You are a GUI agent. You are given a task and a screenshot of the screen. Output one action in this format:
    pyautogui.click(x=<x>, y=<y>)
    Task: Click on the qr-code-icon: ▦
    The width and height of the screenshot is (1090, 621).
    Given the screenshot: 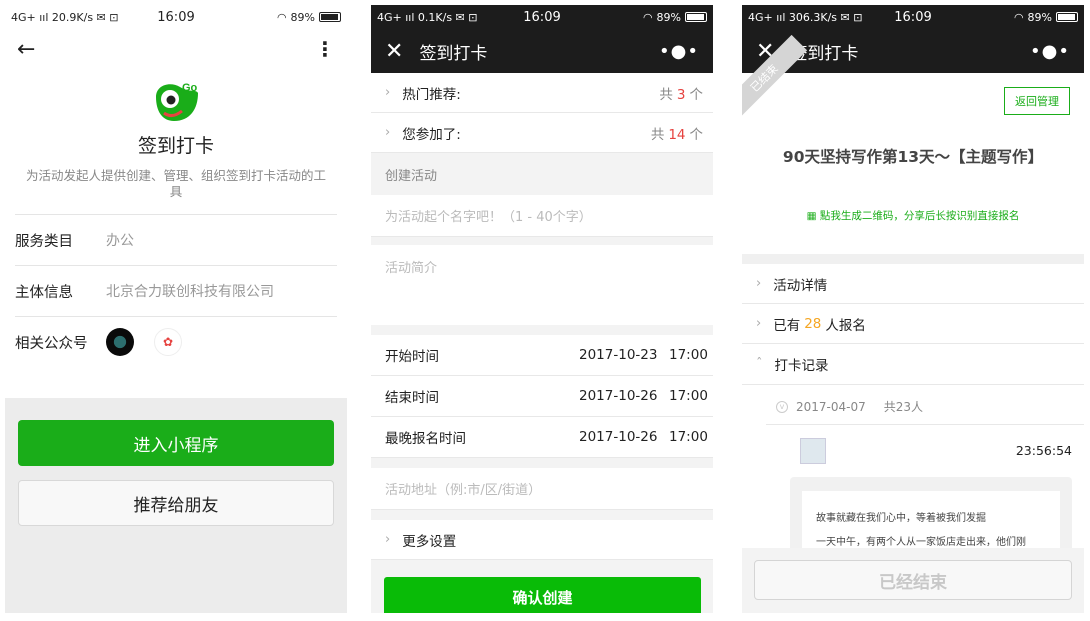 What is the action you would take?
    pyautogui.click(x=811, y=216)
    